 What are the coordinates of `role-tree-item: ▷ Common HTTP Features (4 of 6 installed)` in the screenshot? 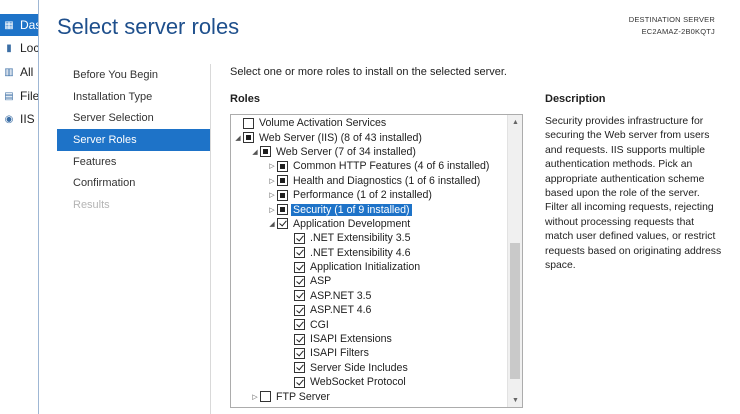 It's located at (369, 166).